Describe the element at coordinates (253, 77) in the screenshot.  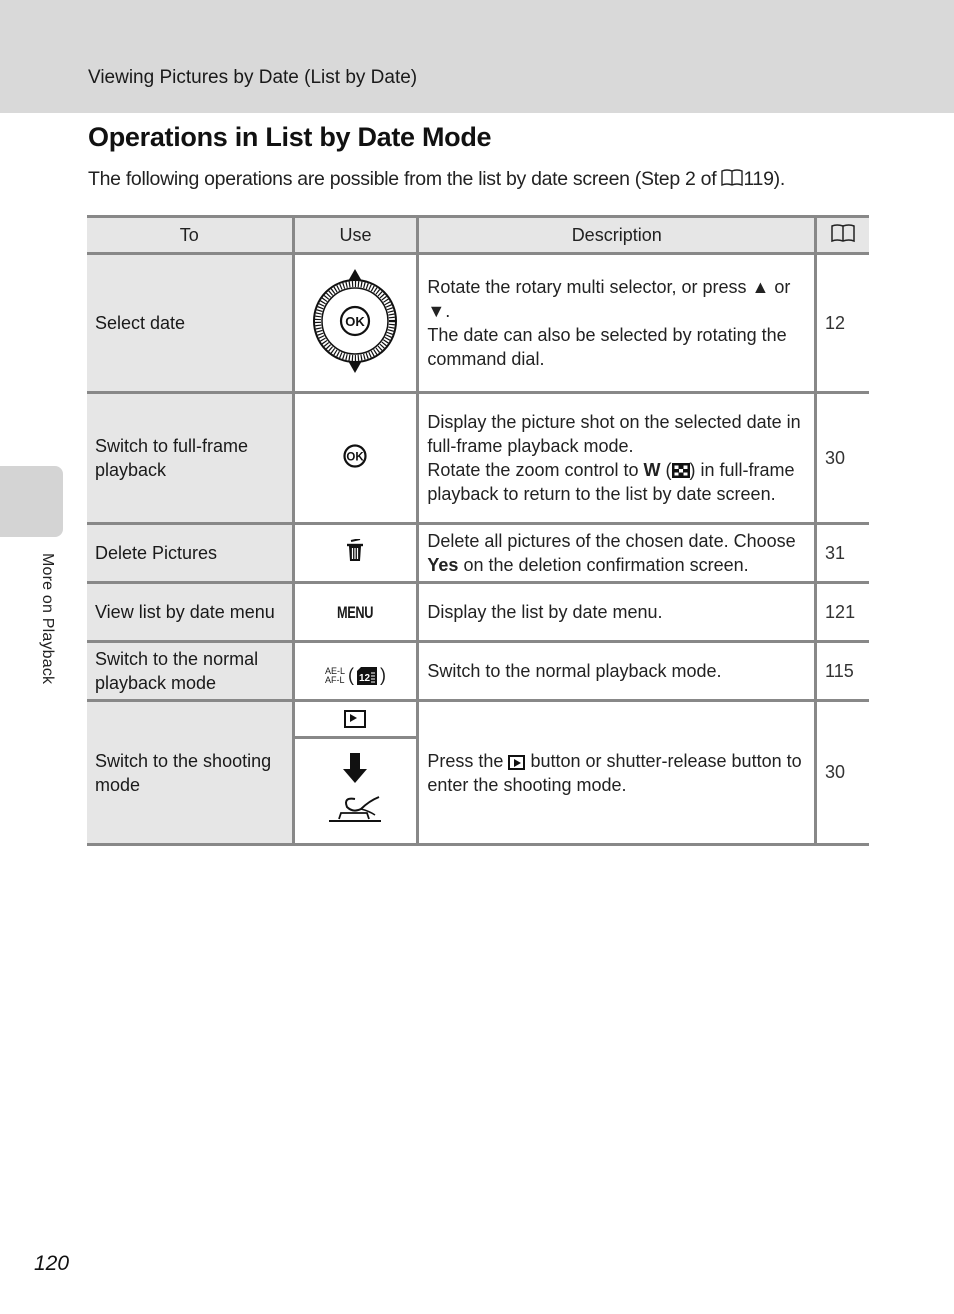
I see `running-head: Viewing Pictures by Date (List by Date)` at that location.